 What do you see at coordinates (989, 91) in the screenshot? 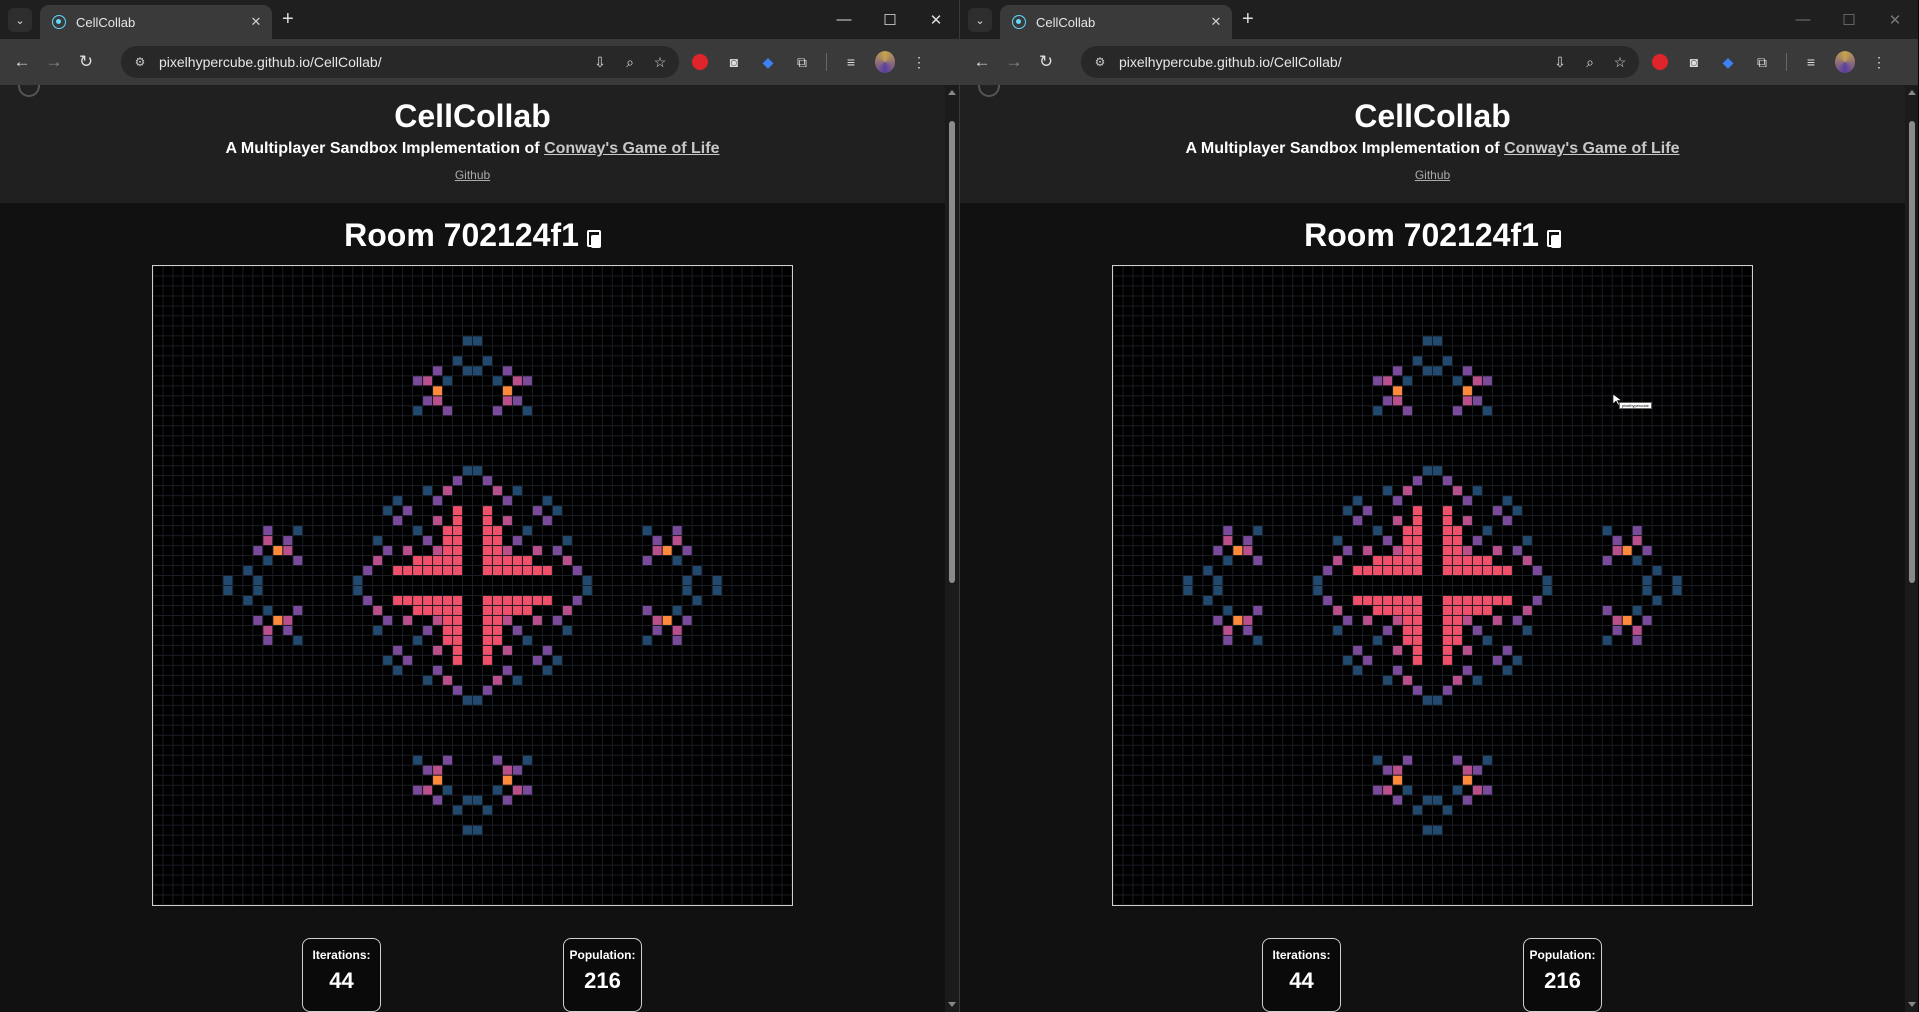
I see `menu-icon` at bounding box center [989, 91].